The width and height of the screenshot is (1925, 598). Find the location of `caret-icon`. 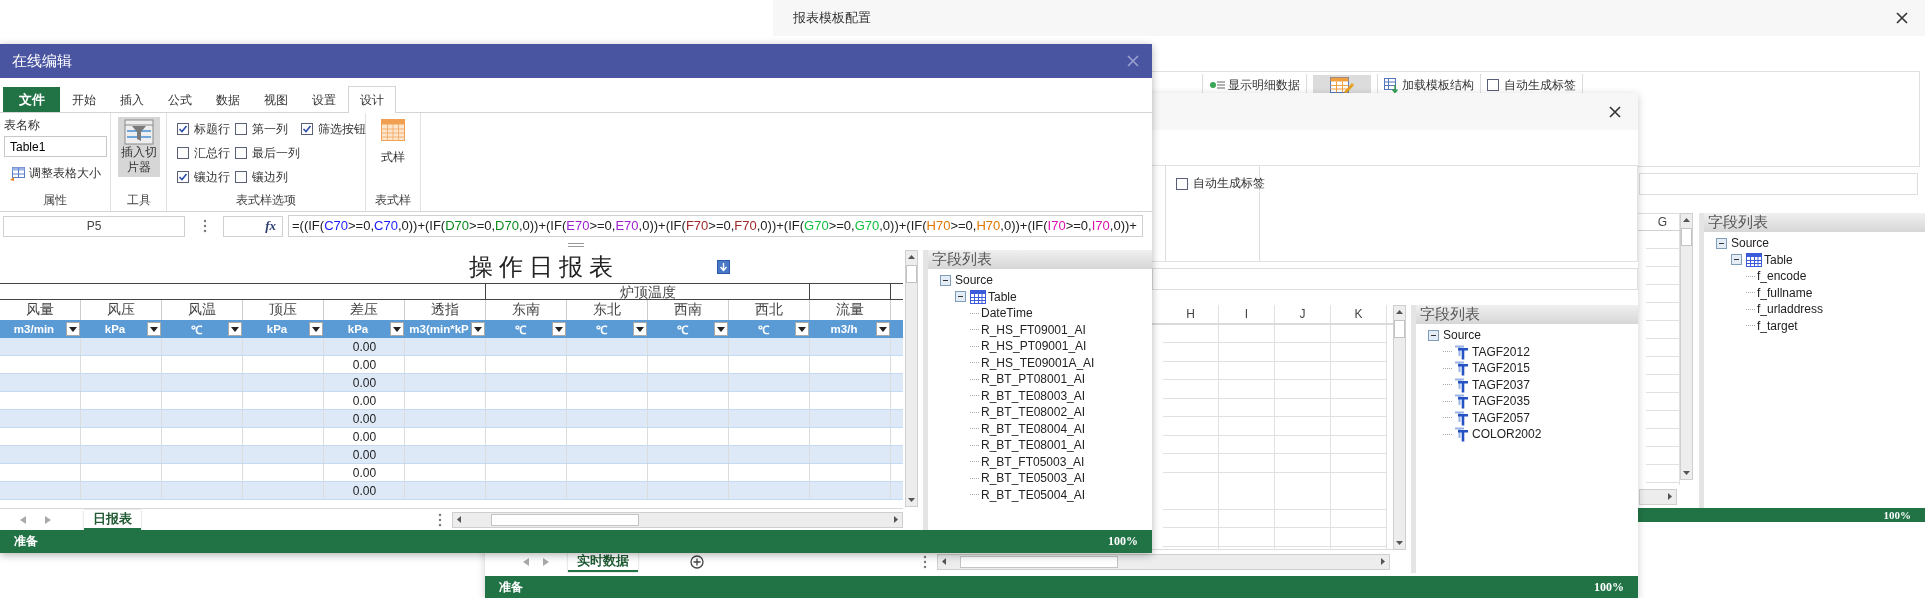

caret-icon is located at coordinates (721, 329).